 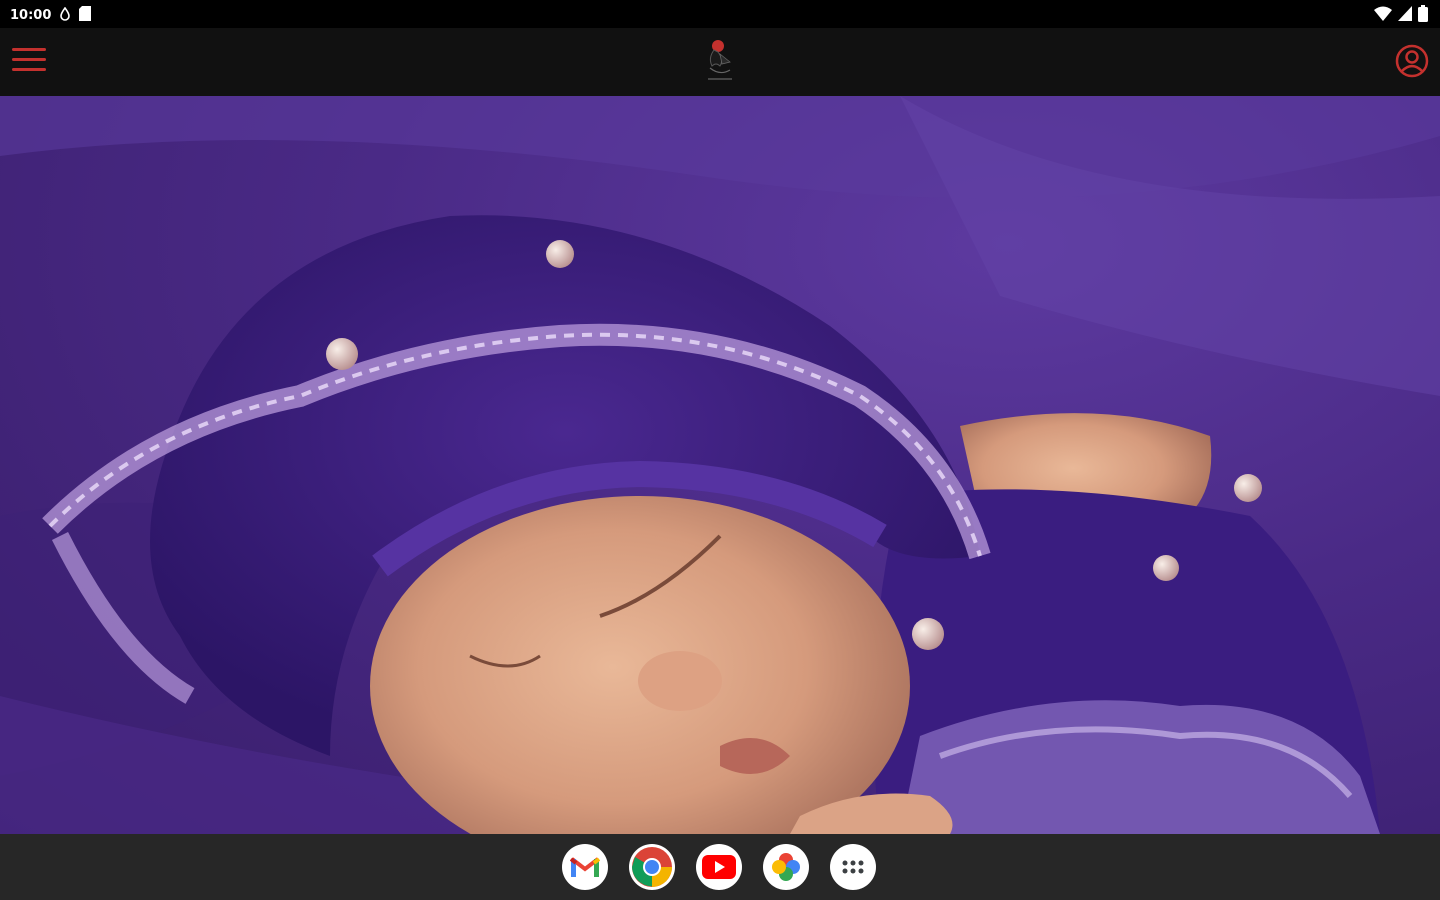 I want to click on status-left: 10:00, so click(x=51, y=15).